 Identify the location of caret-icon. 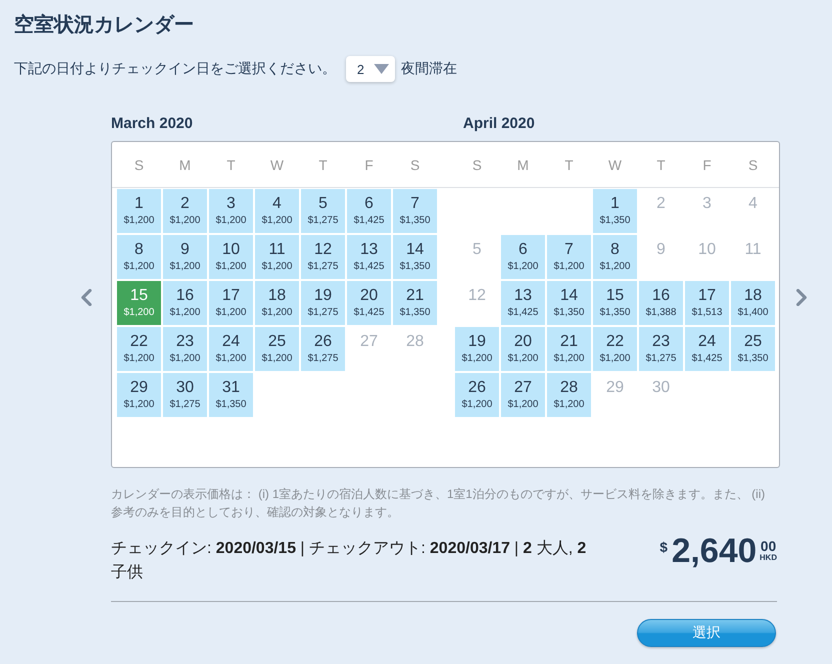
(381, 69).